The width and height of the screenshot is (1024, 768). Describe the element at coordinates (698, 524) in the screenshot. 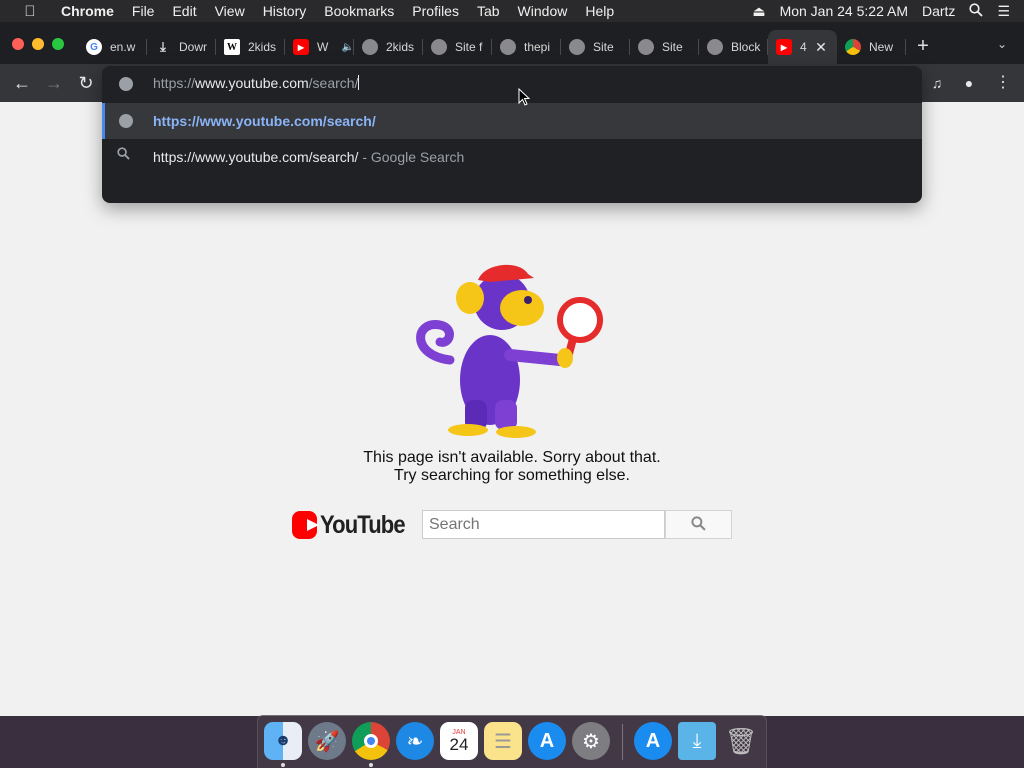

I see `youtube-search-button` at that location.